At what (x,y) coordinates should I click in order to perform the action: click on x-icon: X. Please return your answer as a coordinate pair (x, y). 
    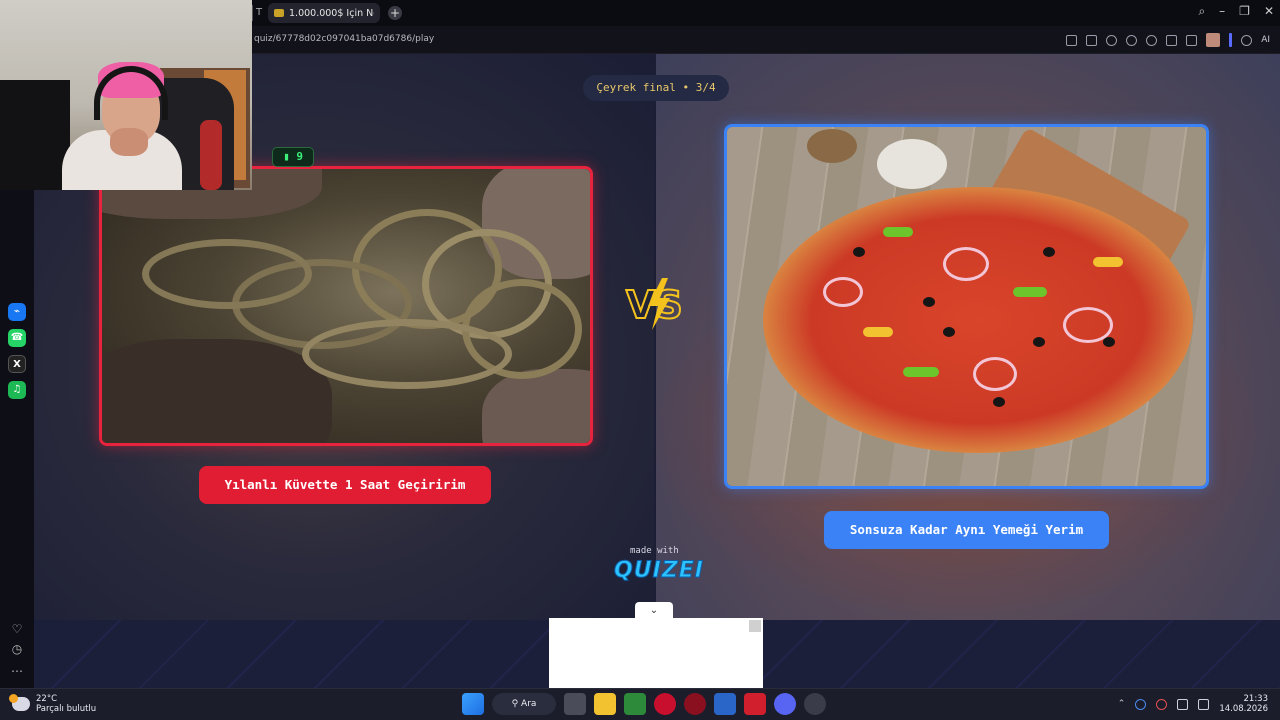
    Looking at the image, I should click on (17, 364).